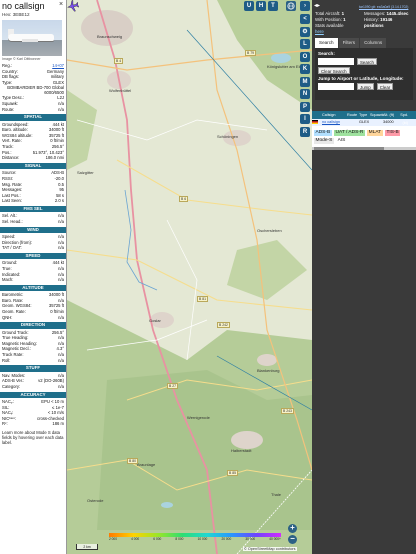 Image resolution: width=416 pixels, height=554 pixels. Describe the element at coordinates (305, 81) in the screenshot. I see `m-button: M` at that location.